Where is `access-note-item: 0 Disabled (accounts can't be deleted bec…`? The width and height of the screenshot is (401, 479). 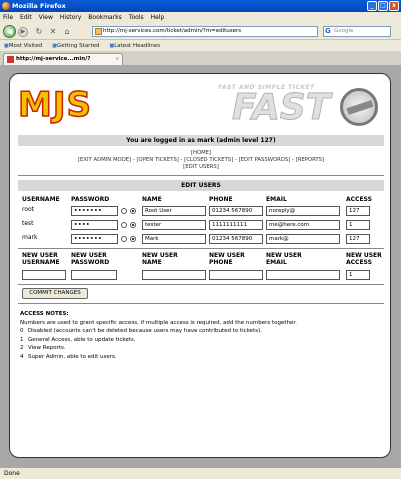
access-note-item: 0 Disabled (accounts can't be deleted bec… is located at coordinates (141, 331).